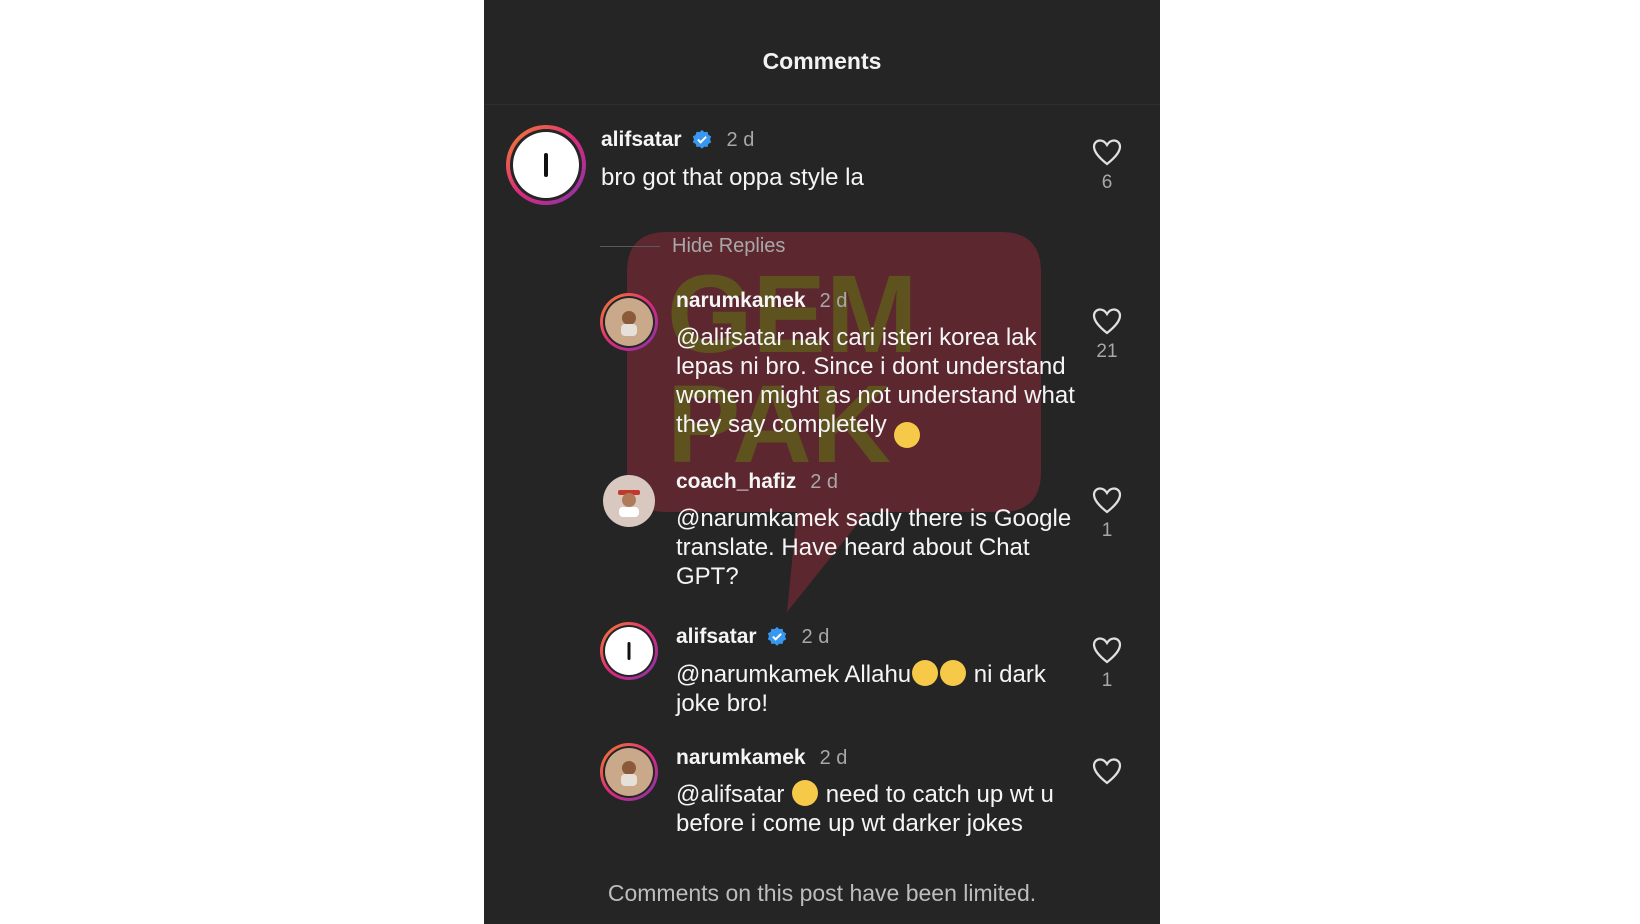 The image size is (1640, 924). What do you see at coordinates (1107, 351) in the screenshot?
I see `like-count: 21` at bounding box center [1107, 351].